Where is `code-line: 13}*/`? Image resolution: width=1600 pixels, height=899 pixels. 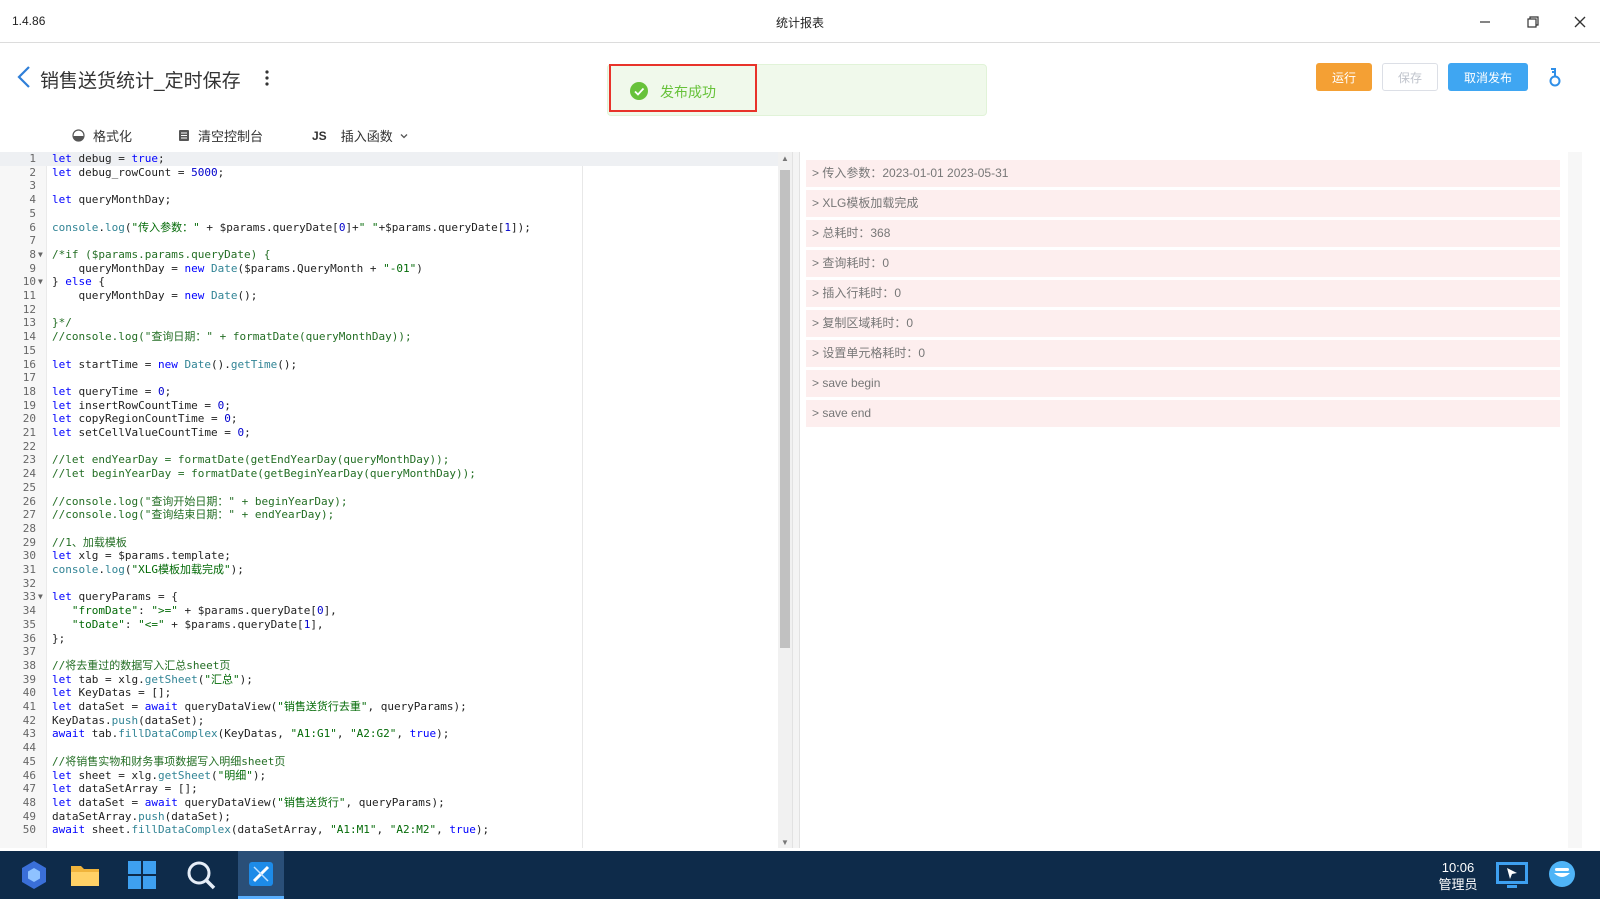 code-line: 13}*/ is located at coordinates (396, 323).